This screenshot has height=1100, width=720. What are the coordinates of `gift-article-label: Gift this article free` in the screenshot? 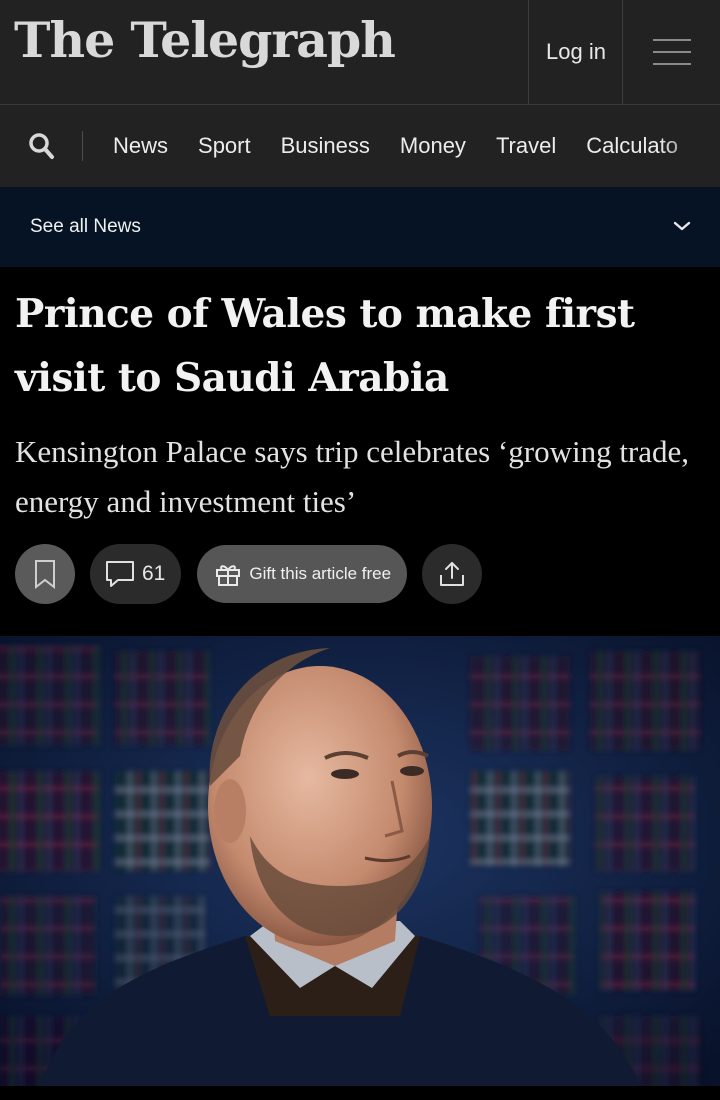 It's located at (320, 573).